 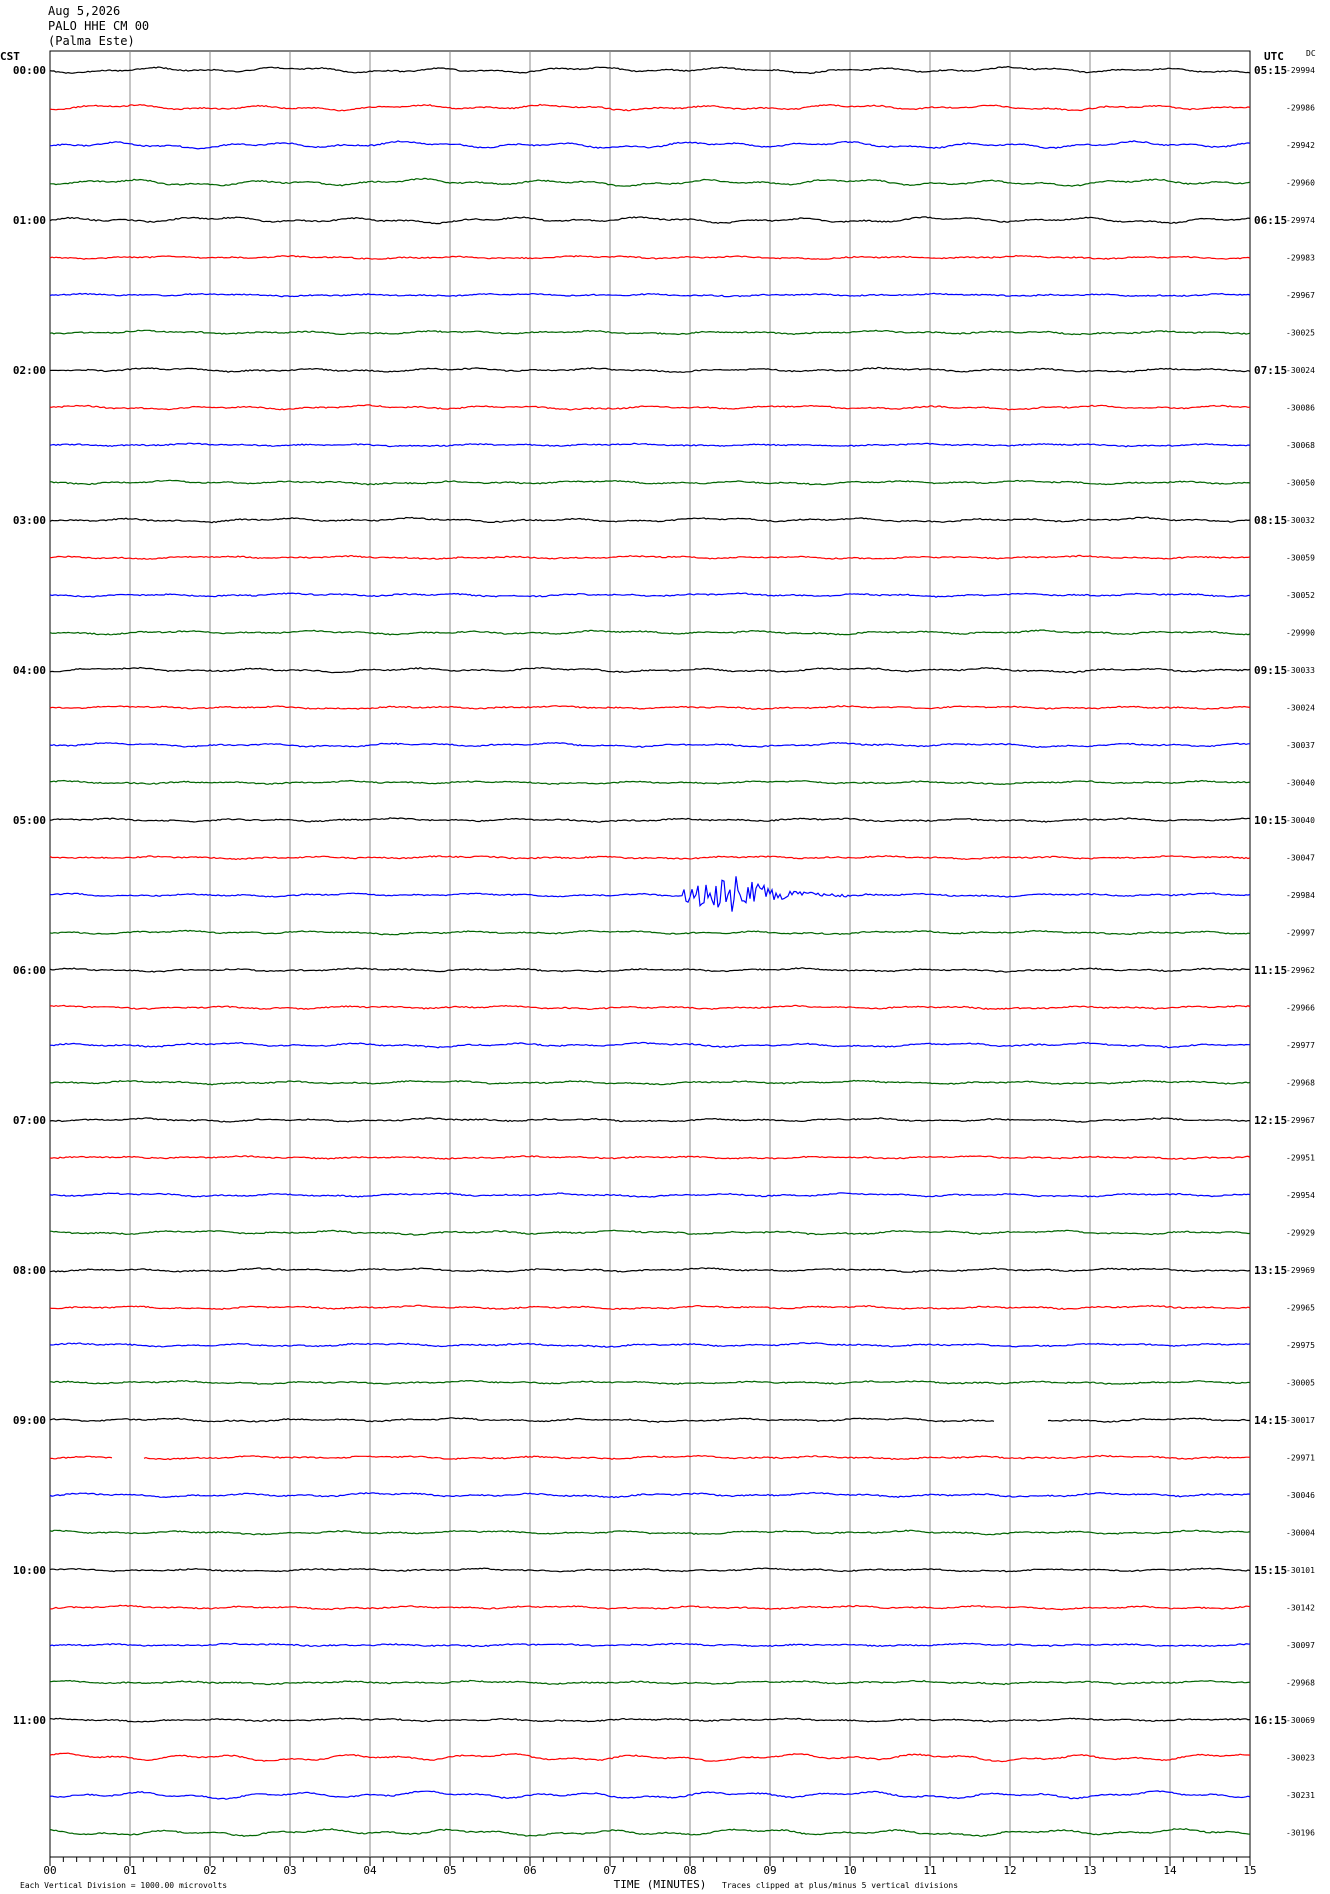 I want to click on left-hour-label: 11:00, so click(x=29, y=1720).